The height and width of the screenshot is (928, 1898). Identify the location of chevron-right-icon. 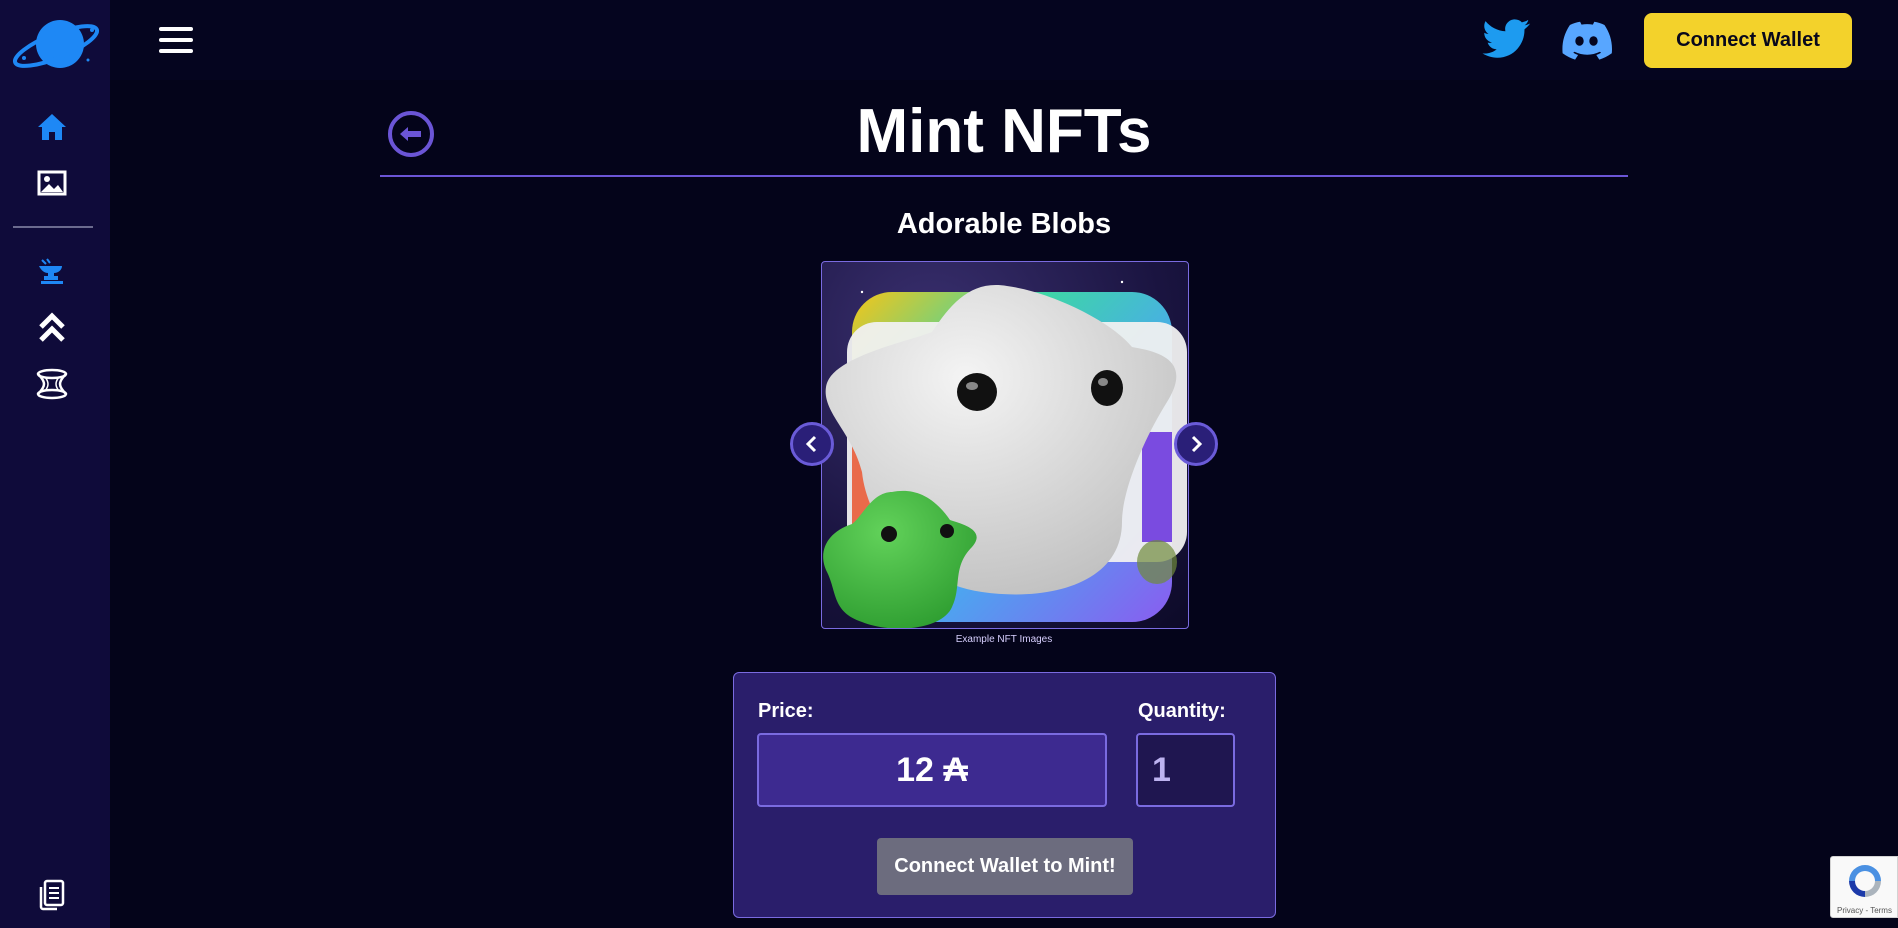
(1197, 444).